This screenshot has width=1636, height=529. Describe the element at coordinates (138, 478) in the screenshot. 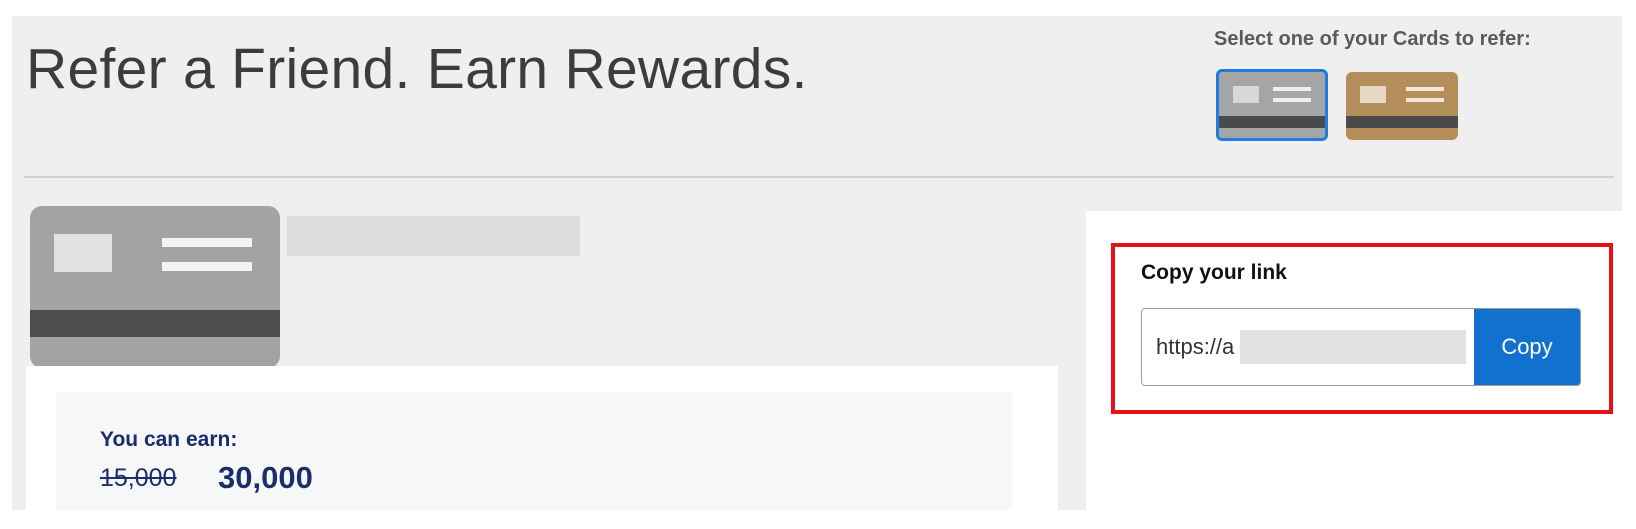

I see `earn-old-amount: 15,000` at that location.